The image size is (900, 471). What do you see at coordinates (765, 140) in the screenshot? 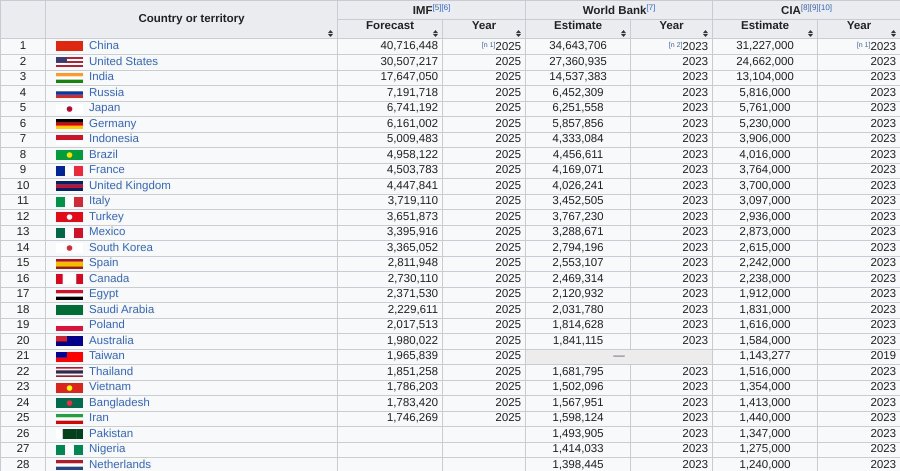
I see `table-cell: 3,906,000` at bounding box center [765, 140].